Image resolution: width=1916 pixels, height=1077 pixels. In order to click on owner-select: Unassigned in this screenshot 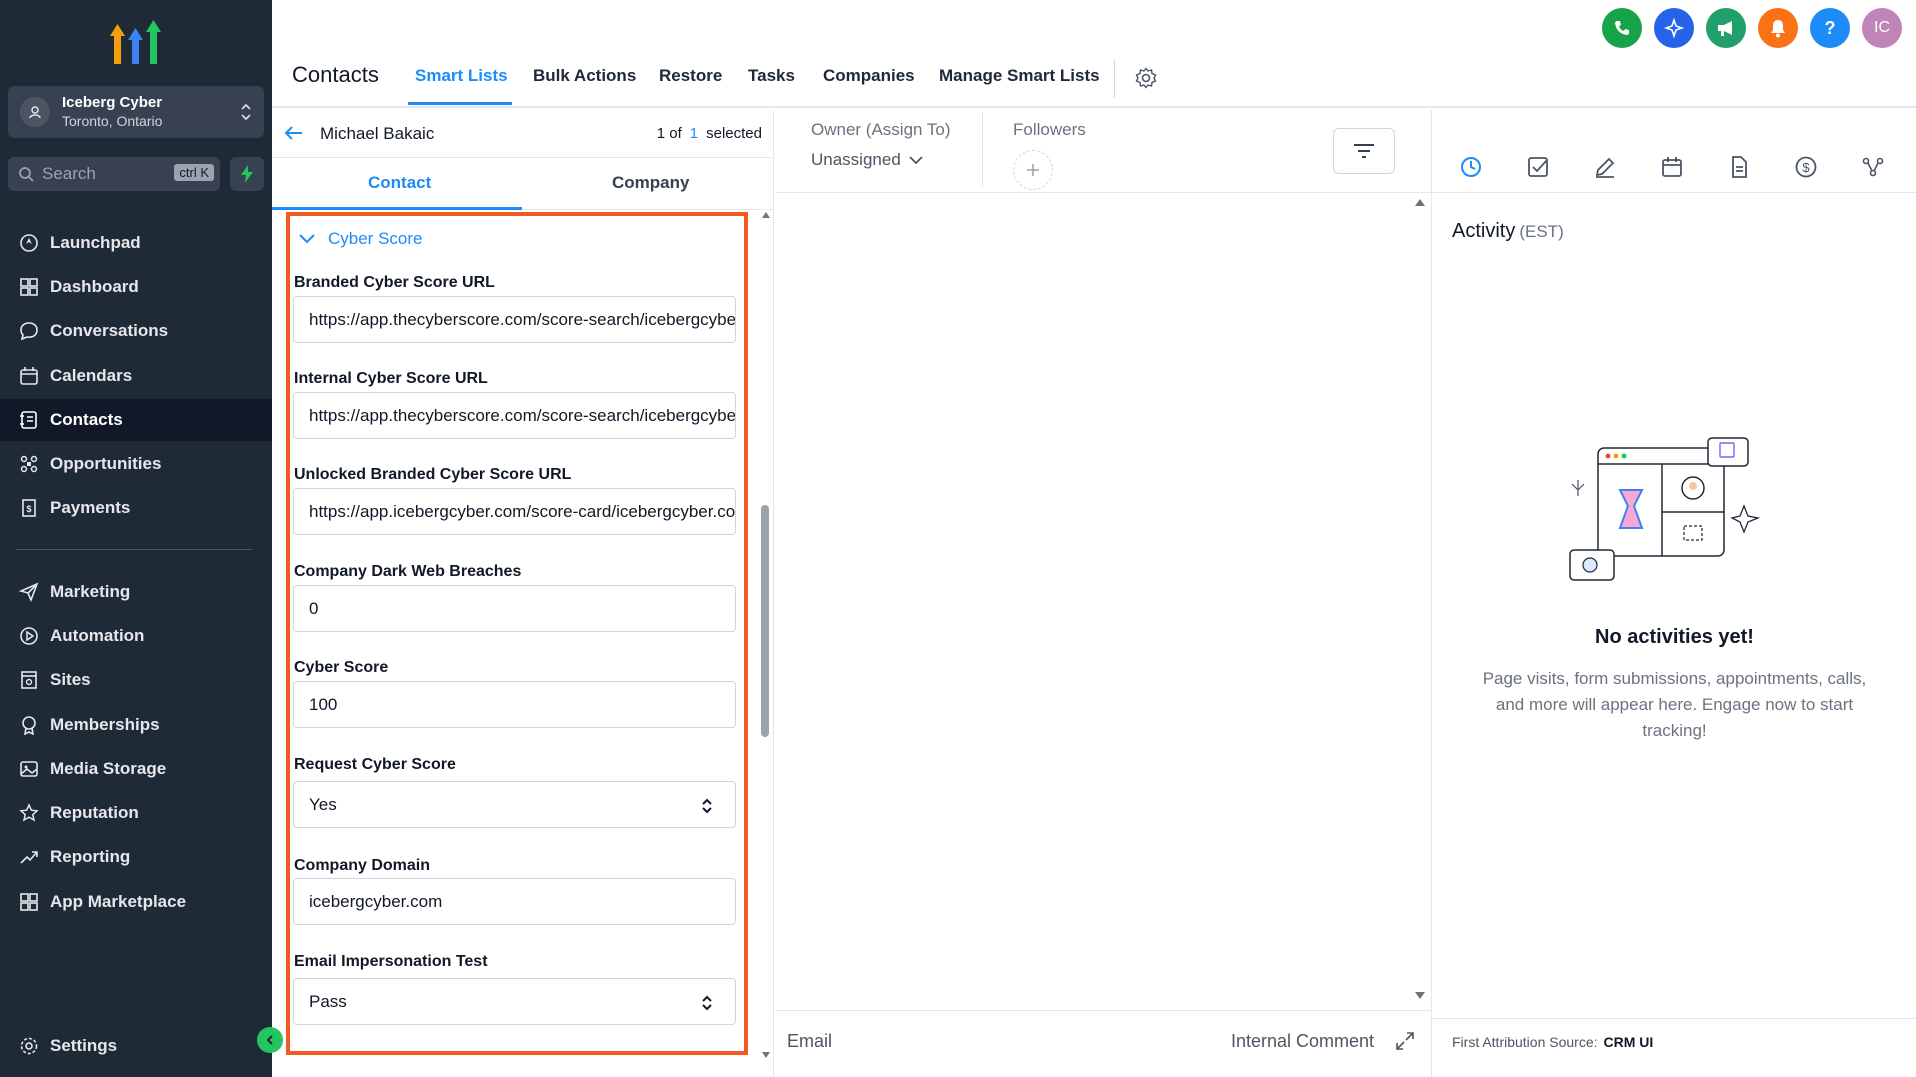, I will do `click(867, 160)`.